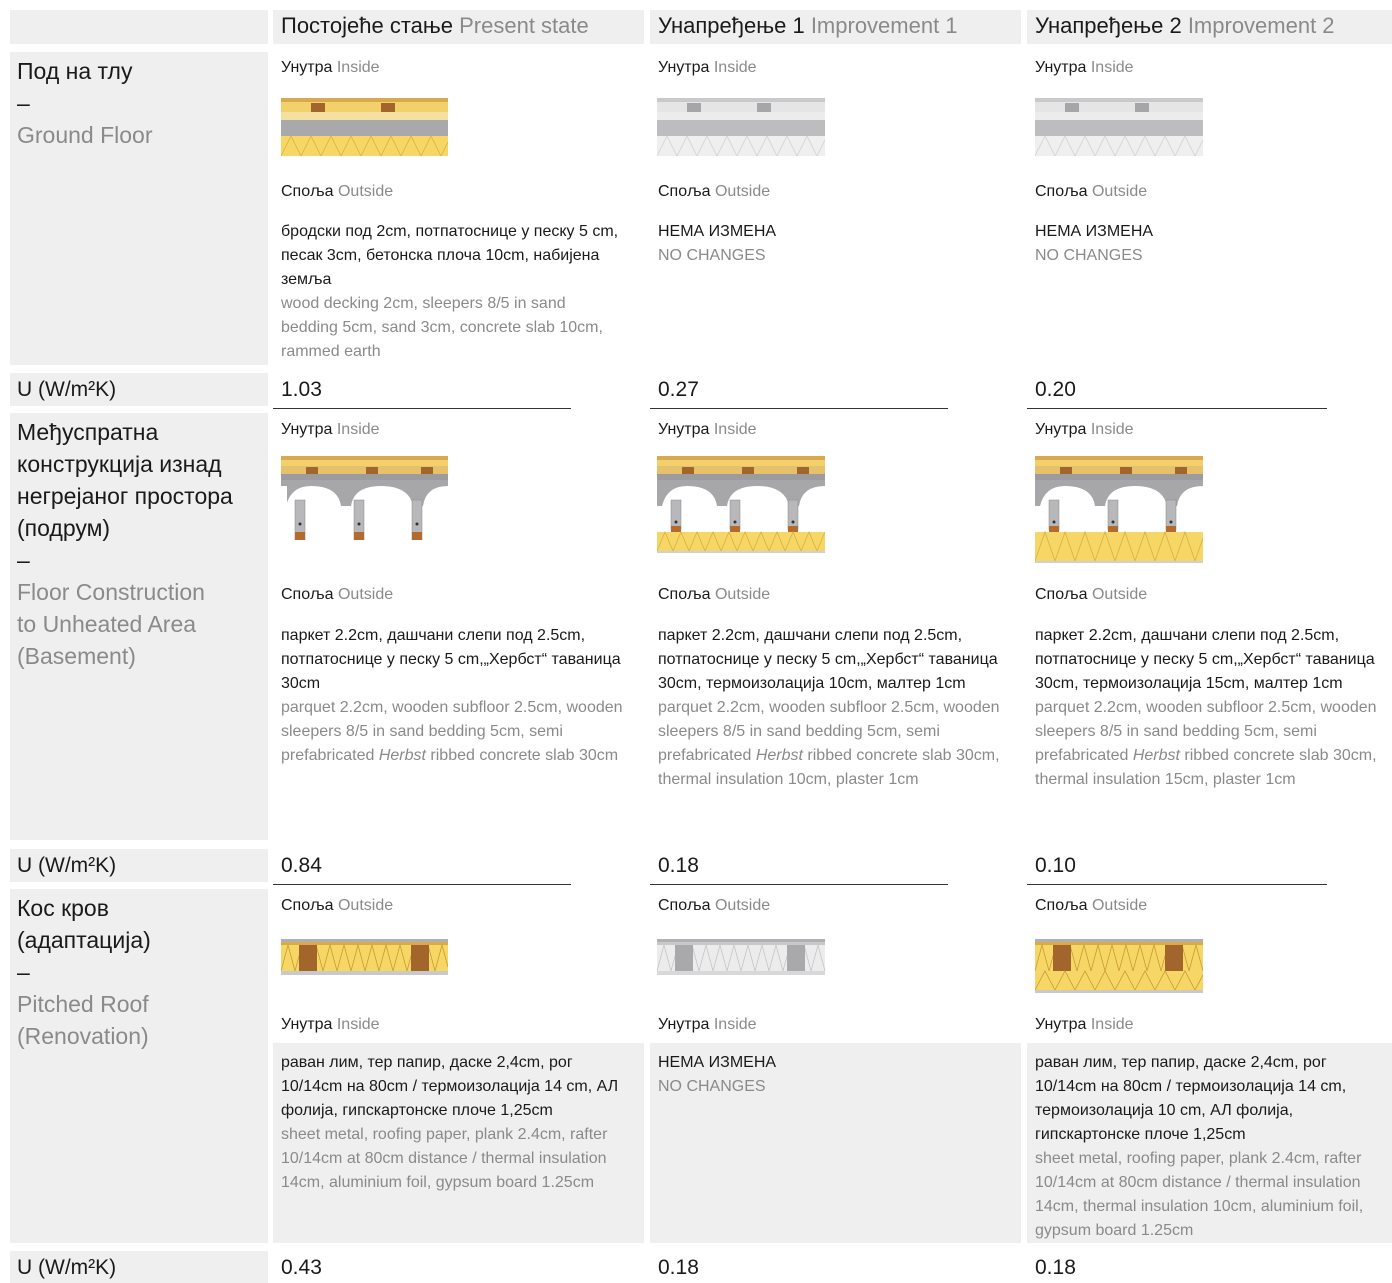 The width and height of the screenshot is (1392, 1283). Describe the element at coordinates (301, 865) in the screenshot. I see `u-value-row2-present: 0.84` at that location.